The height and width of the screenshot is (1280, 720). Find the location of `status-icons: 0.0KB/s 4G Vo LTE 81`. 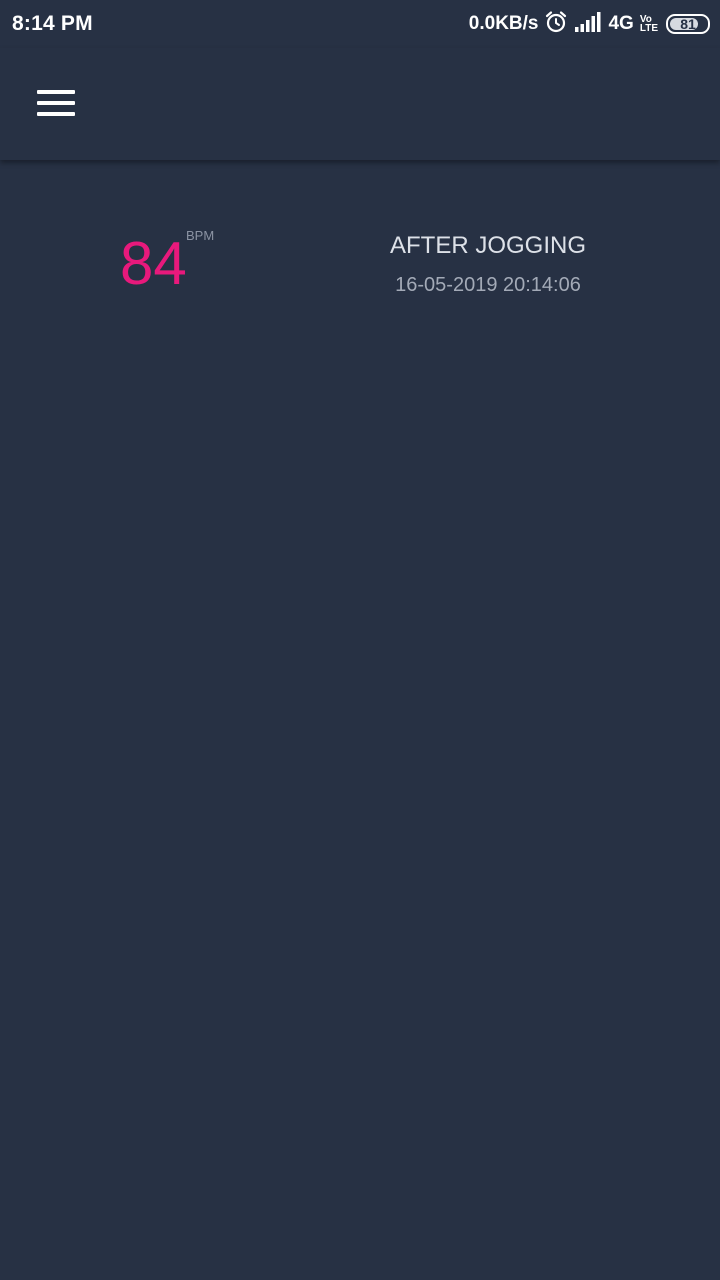

status-icons: 0.0KB/s 4G Vo LTE 81 is located at coordinates (589, 24).